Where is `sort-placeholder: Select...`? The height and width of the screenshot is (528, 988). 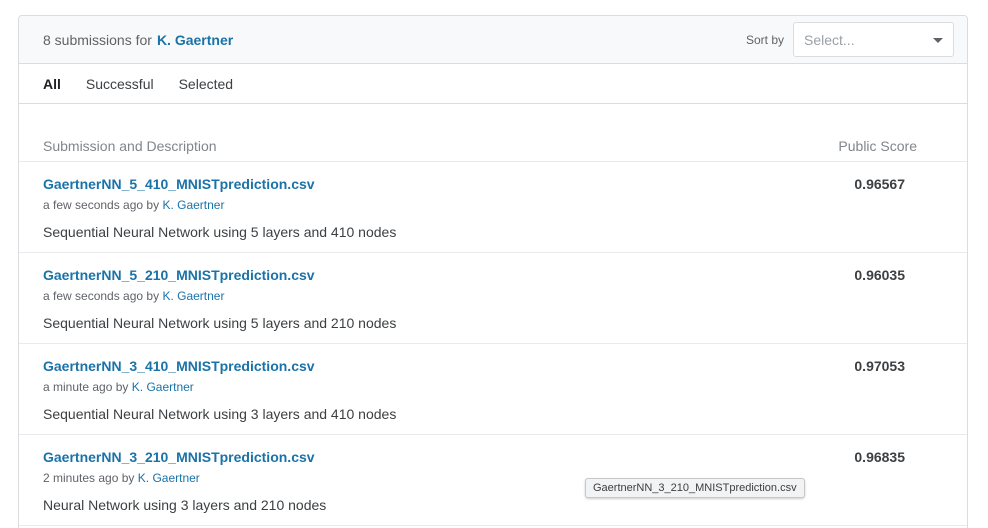 sort-placeholder: Select... is located at coordinates (829, 39).